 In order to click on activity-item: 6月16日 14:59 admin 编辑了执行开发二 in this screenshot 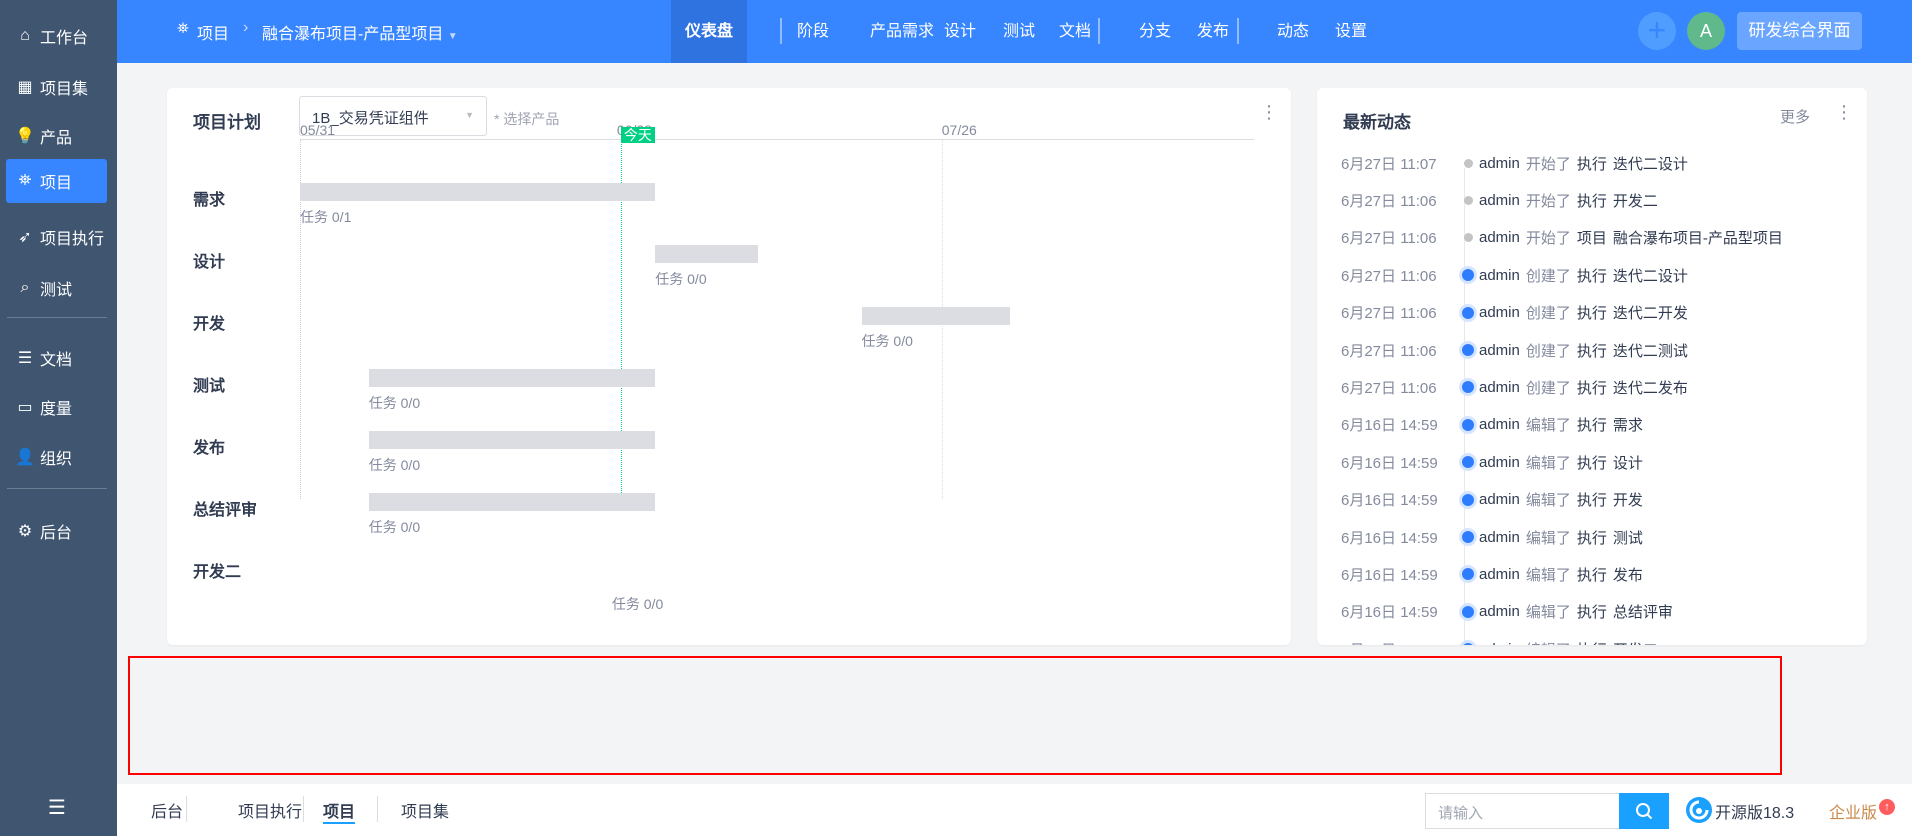, I will do `click(1499, 641)`.